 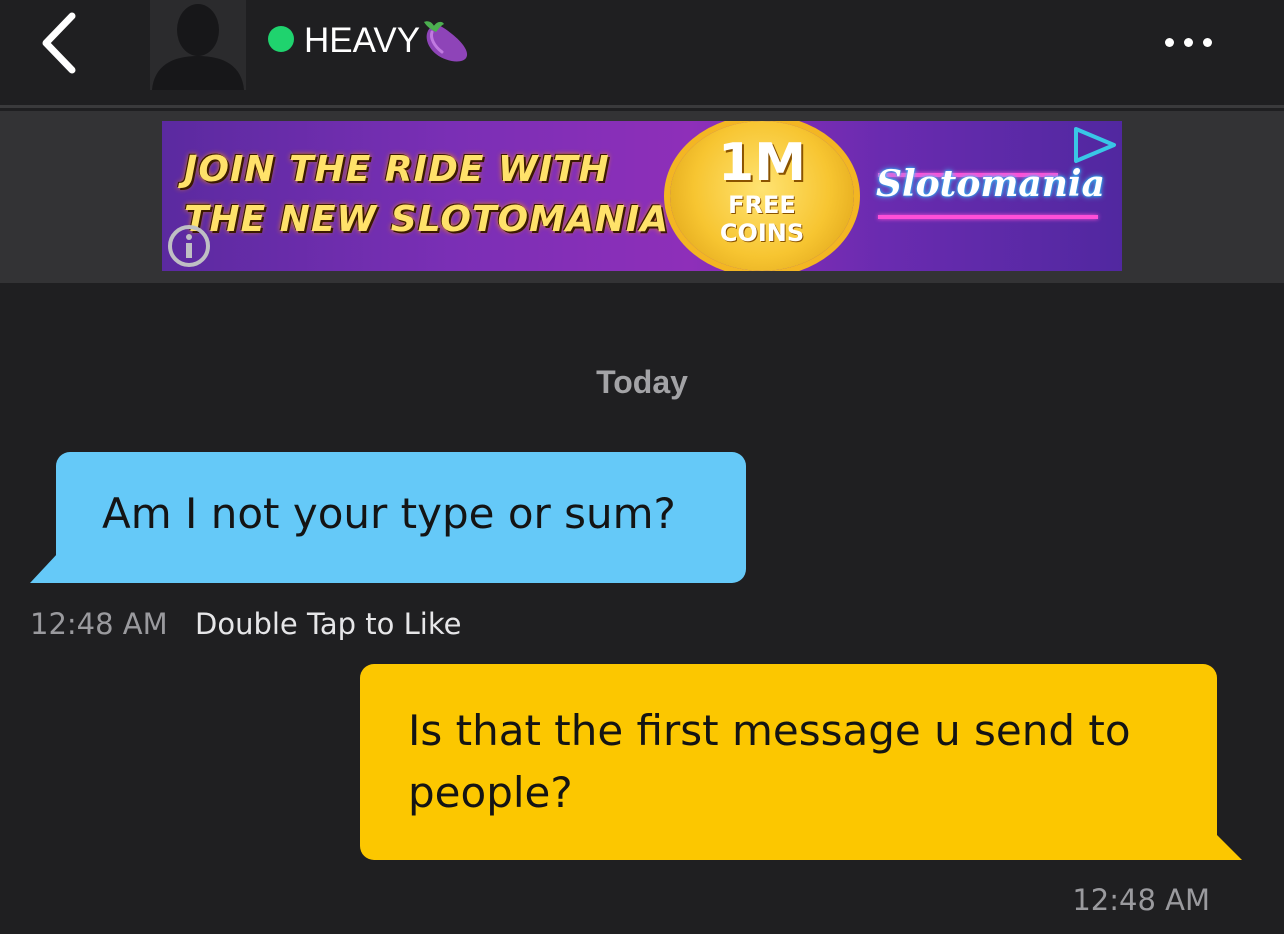 What do you see at coordinates (642, 54) in the screenshot?
I see `chat-header: HEAVY` at bounding box center [642, 54].